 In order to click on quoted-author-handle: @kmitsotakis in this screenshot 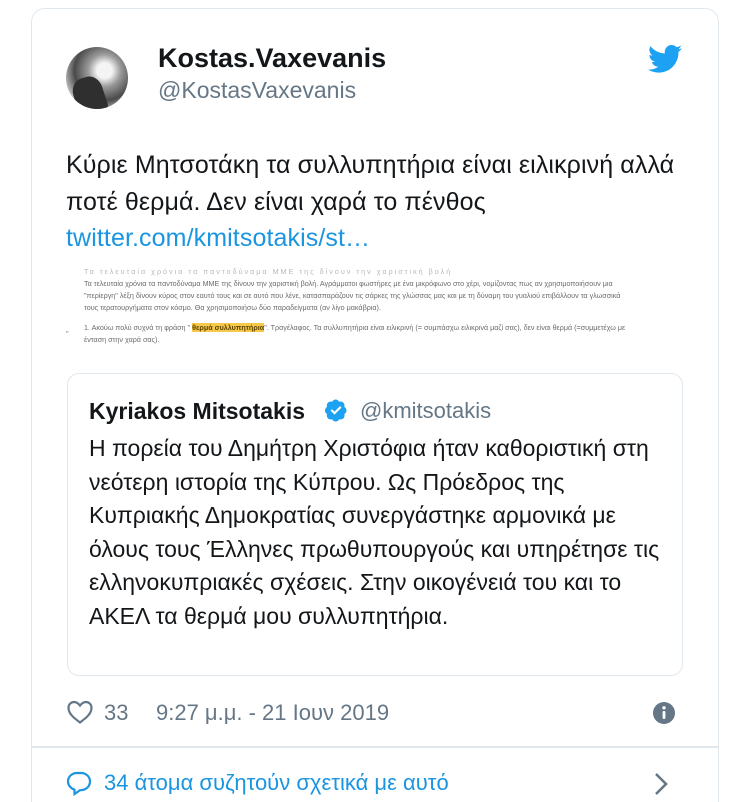, I will do `click(426, 410)`.